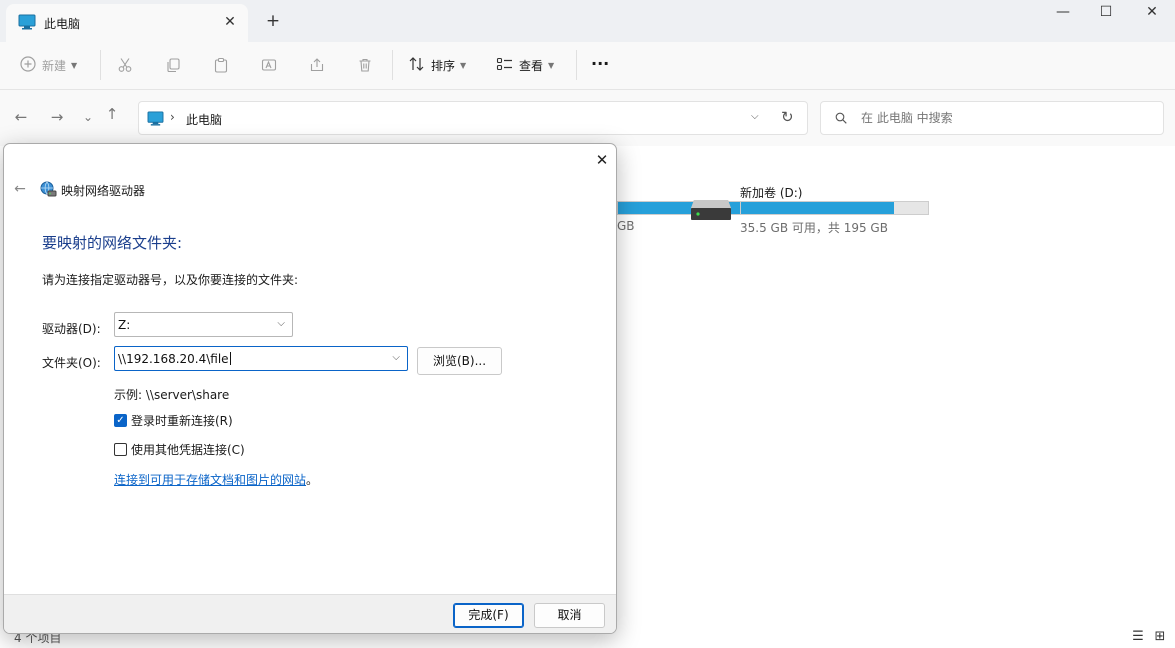 The image size is (1175, 648). Describe the element at coordinates (1006, 118) in the screenshot. I see `search-input` at that location.